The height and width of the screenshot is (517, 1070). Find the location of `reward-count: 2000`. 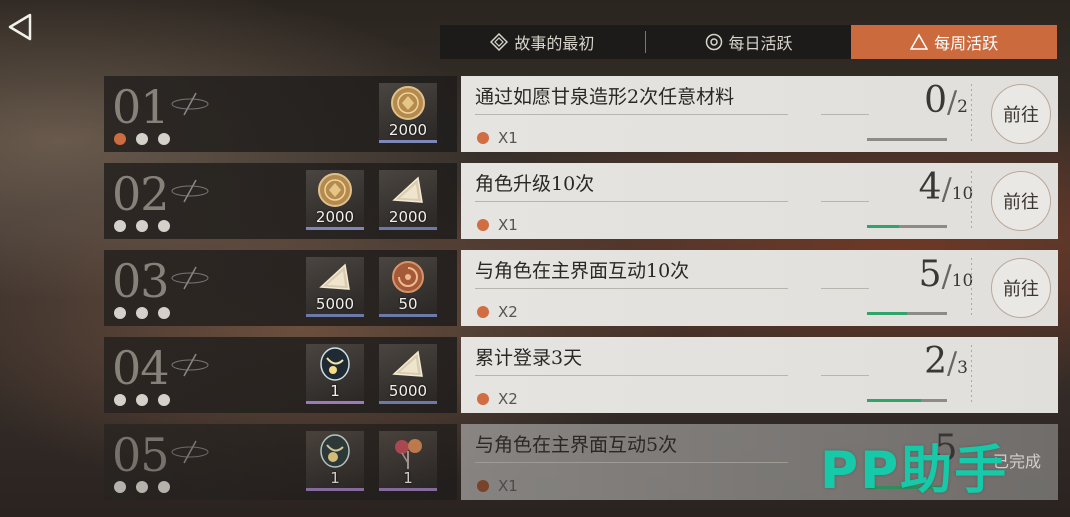

reward-count: 2000 is located at coordinates (335, 217).